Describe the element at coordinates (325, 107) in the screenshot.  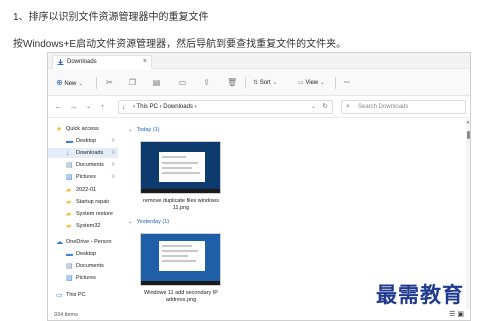
I see `refresh-icon: ↻` at that location.